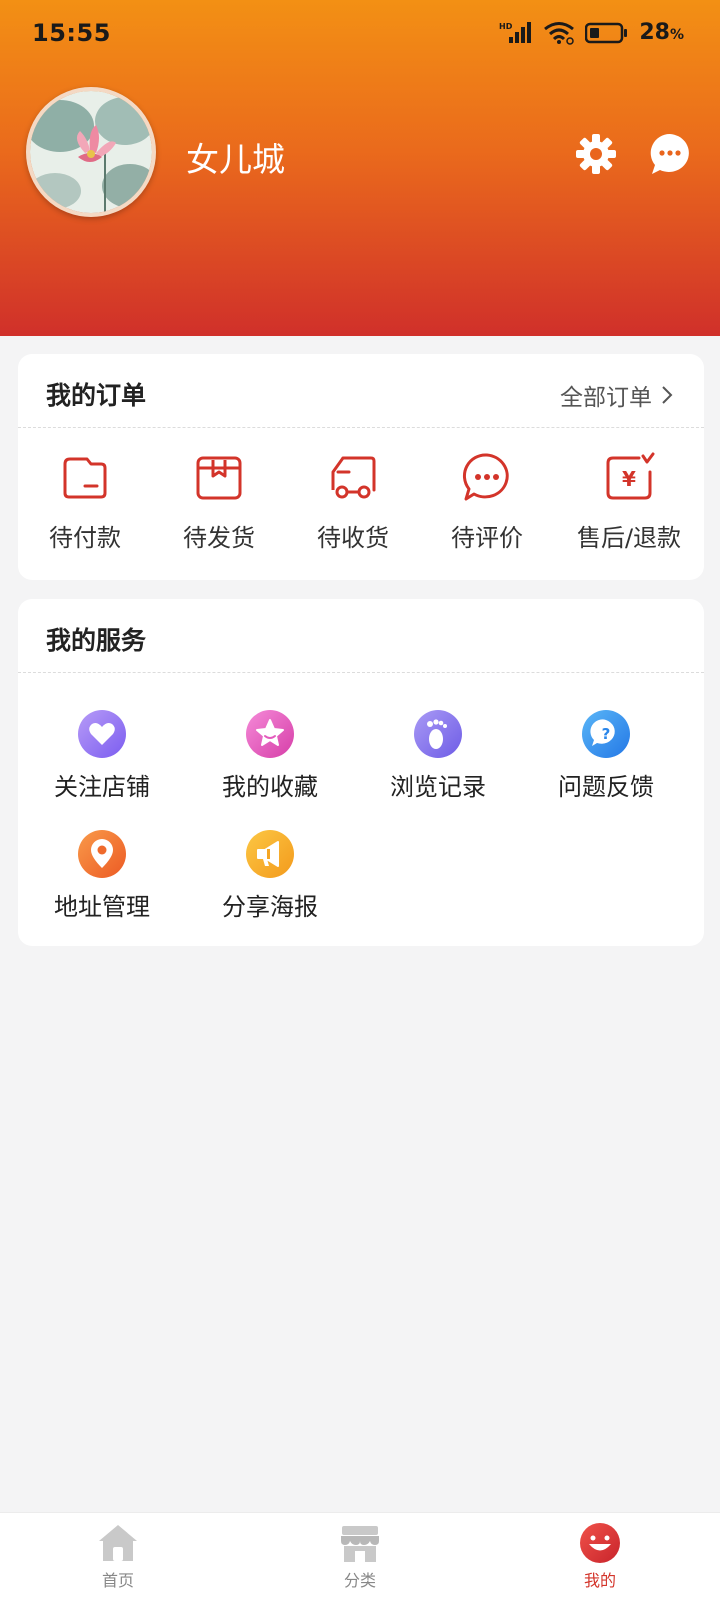 The height and width of the screenshot is (1600, 720). I want to click on services-title: 我的服务, so click(96, 640).